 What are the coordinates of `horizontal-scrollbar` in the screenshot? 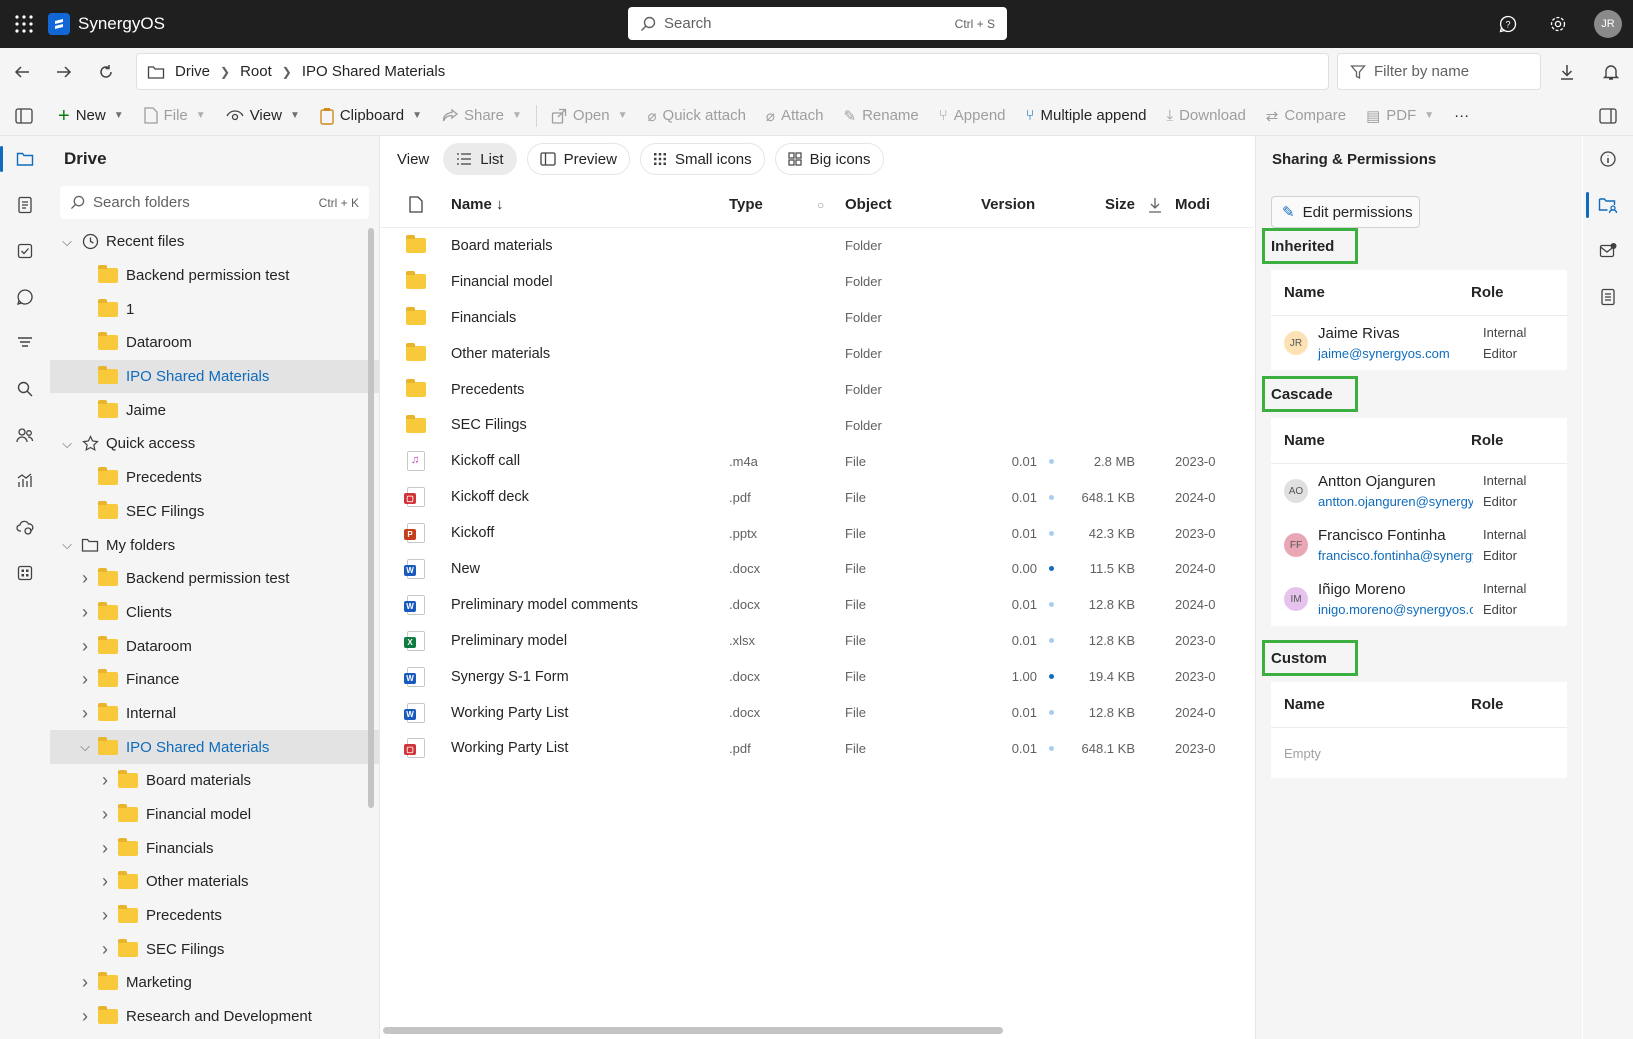 It's located at (693, 1030).